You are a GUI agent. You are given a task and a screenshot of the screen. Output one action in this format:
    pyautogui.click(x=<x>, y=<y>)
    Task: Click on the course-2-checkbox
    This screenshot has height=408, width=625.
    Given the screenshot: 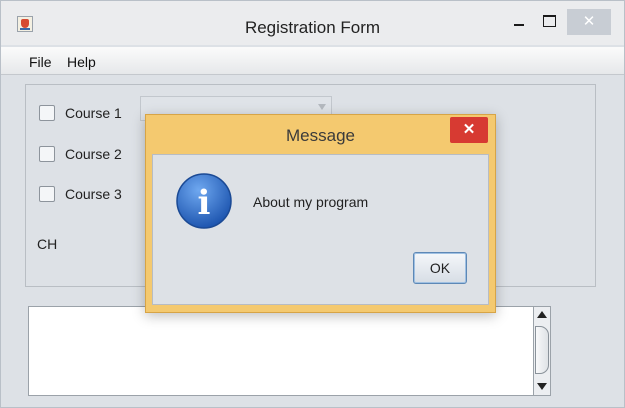 What is the action you would take?
    pyautogui.click(x=47, y=154)
    